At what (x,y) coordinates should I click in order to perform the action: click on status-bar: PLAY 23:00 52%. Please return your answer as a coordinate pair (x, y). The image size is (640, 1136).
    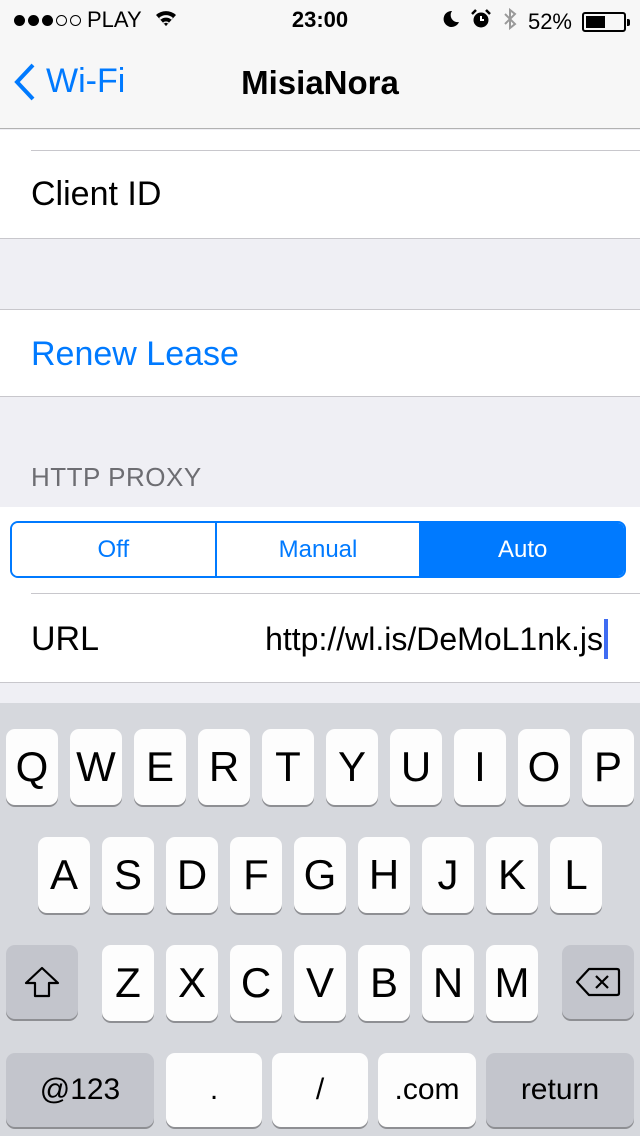
    Looking at the image, I should click on (320, 20).